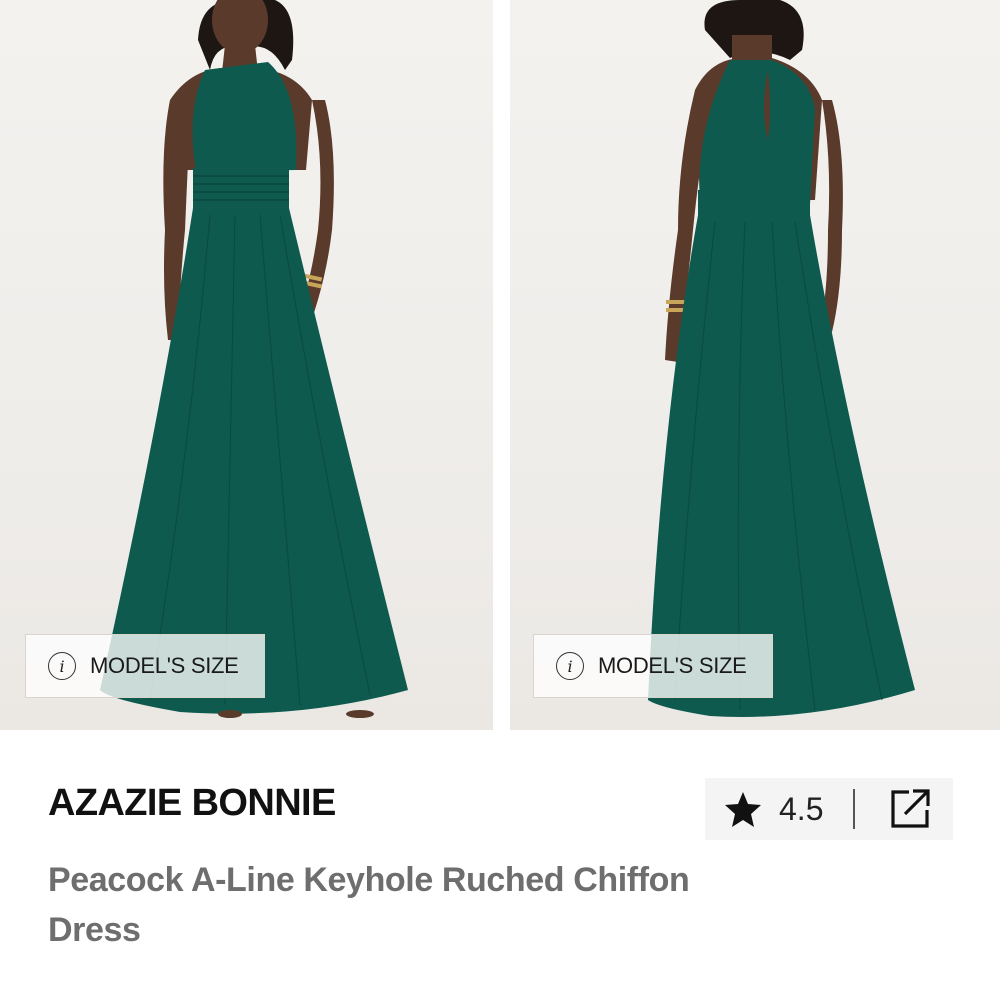  What do you see at coordinates (801, 809) in the screenshot?
I see `rating-value: 4.5` at bounding box center [801, 809].